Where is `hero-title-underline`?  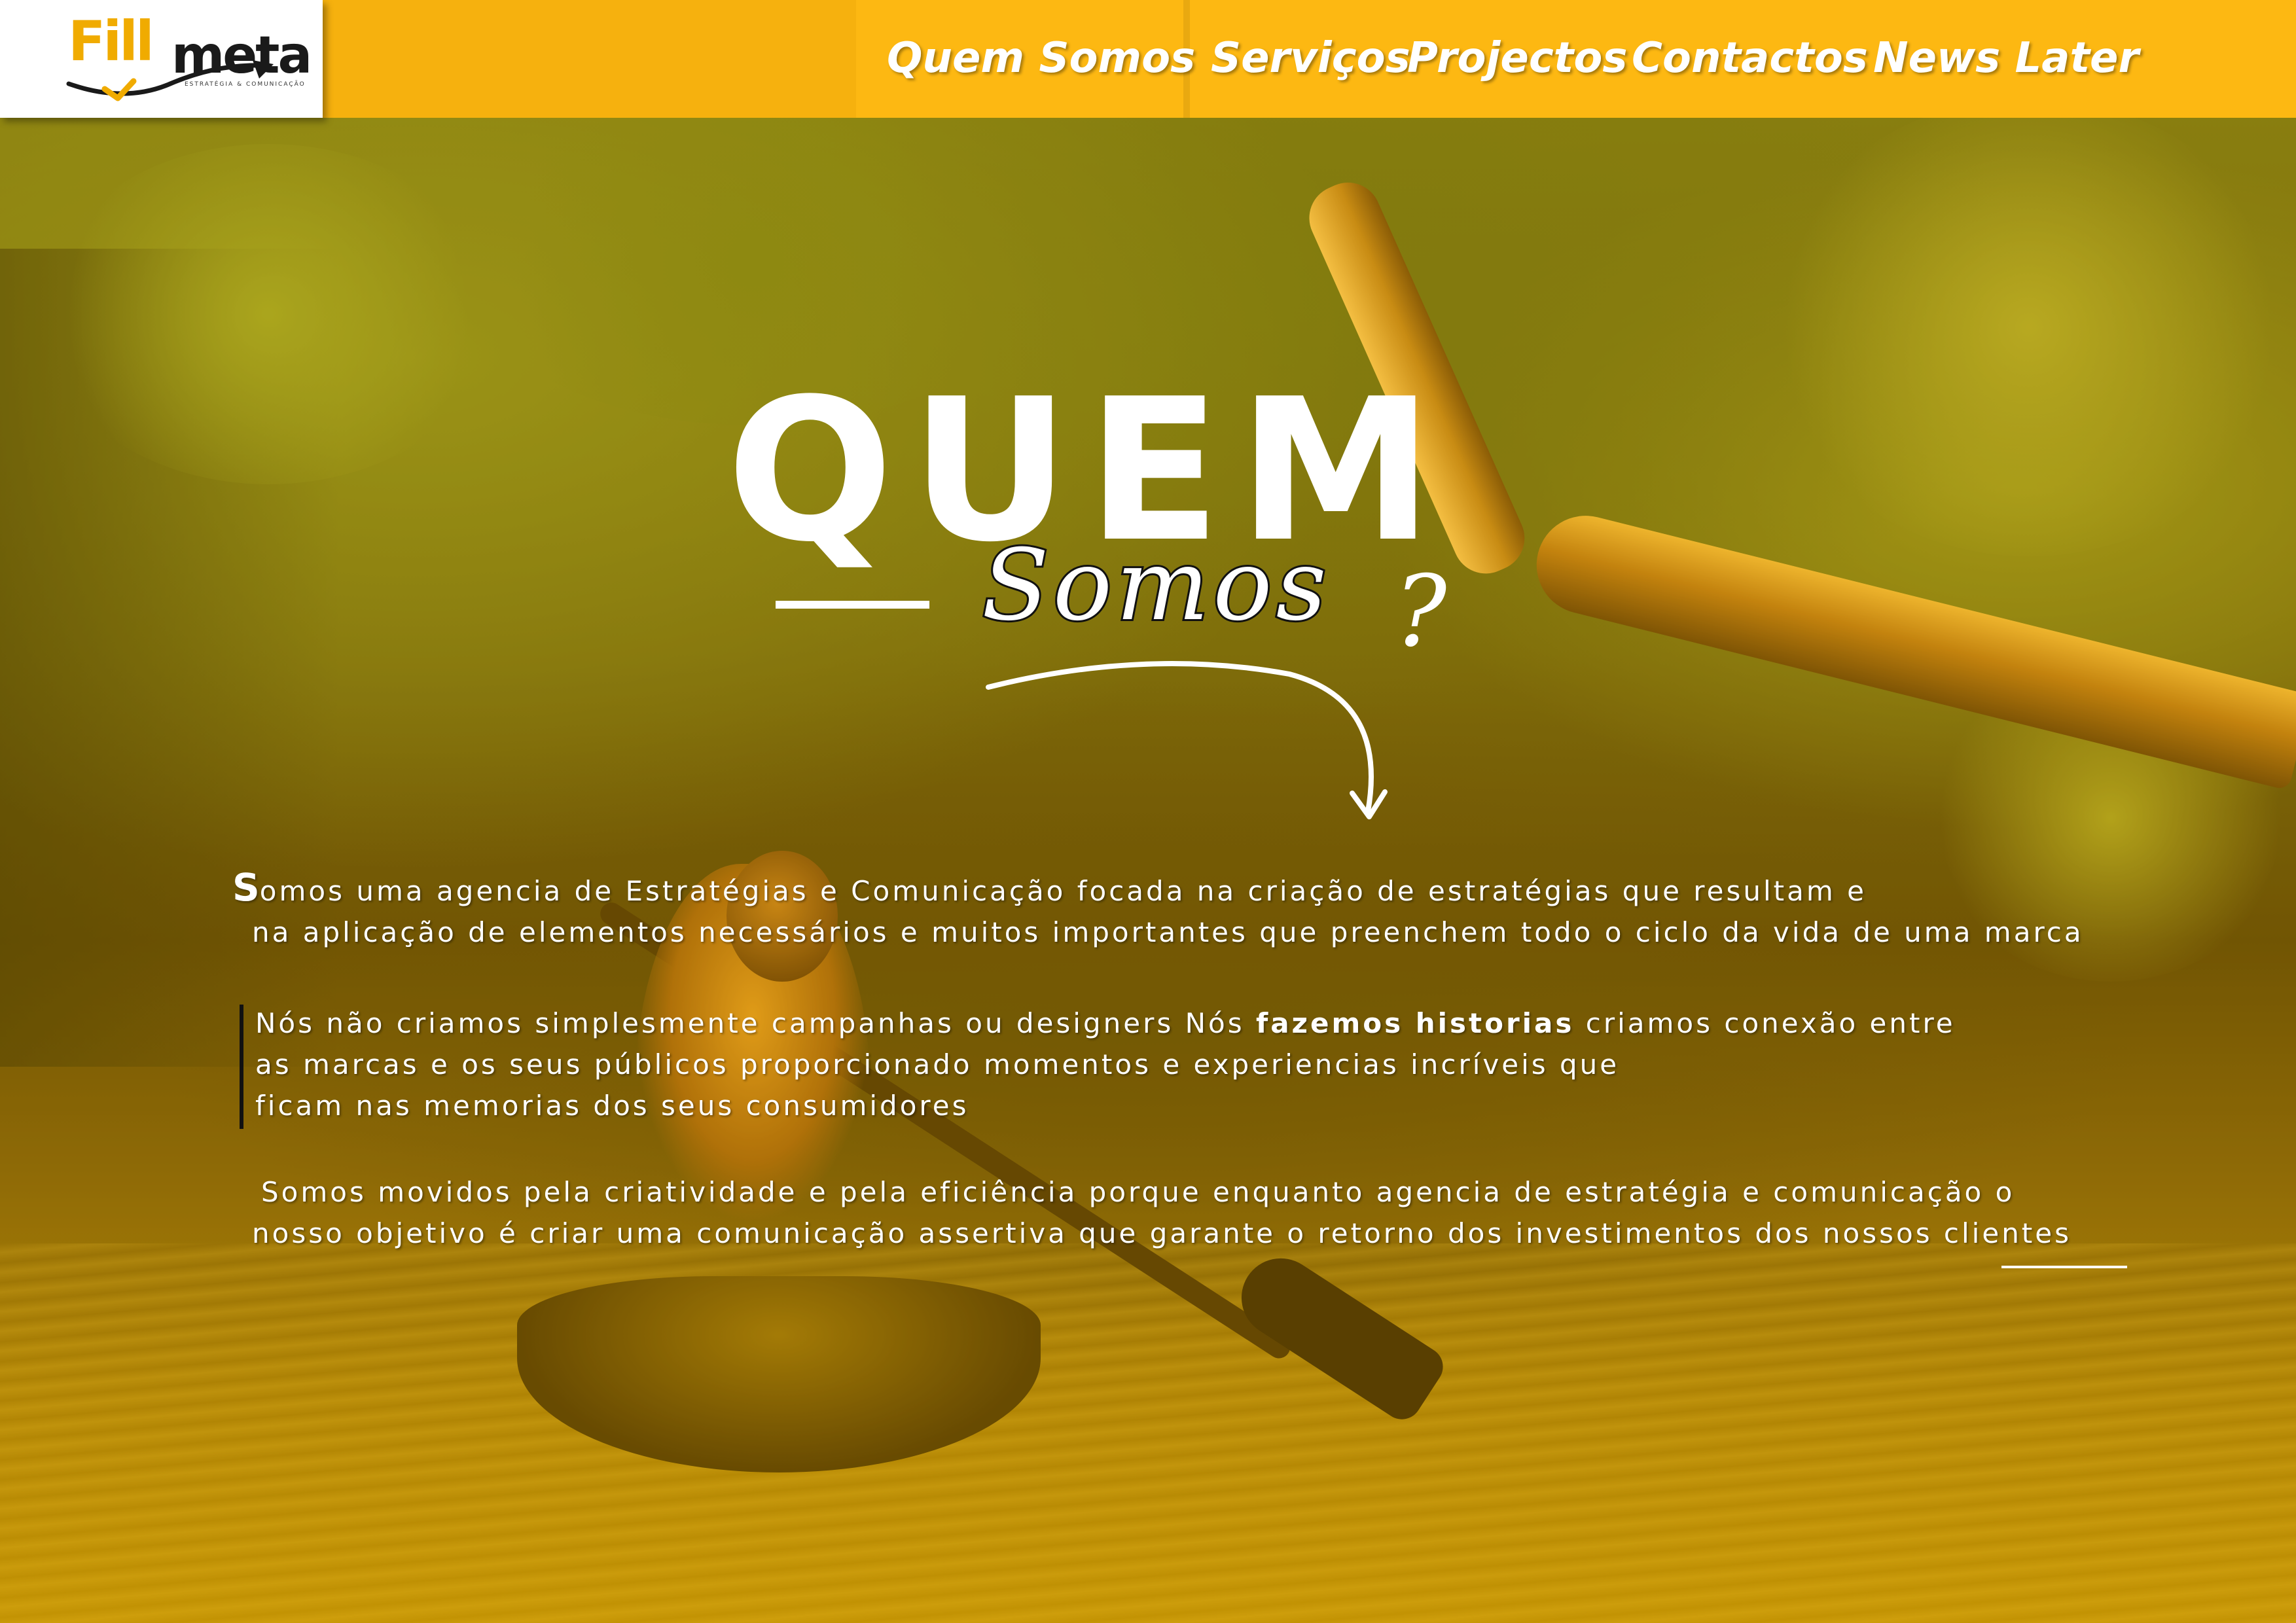
hero-title-underline is located at coordinates (852, 605).